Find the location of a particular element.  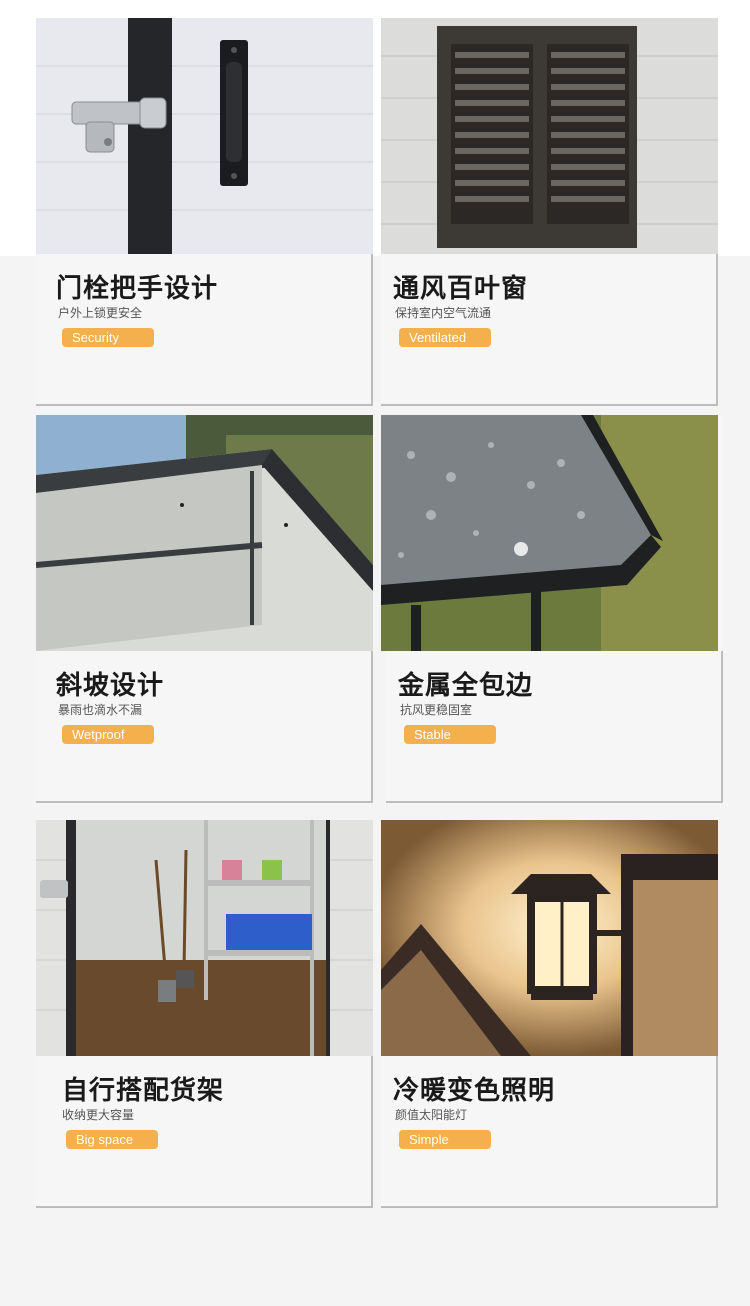

feature-card-big-space: 自行搭配货架 收纳更大容量 Big space is located at coordinates (204, 1014).